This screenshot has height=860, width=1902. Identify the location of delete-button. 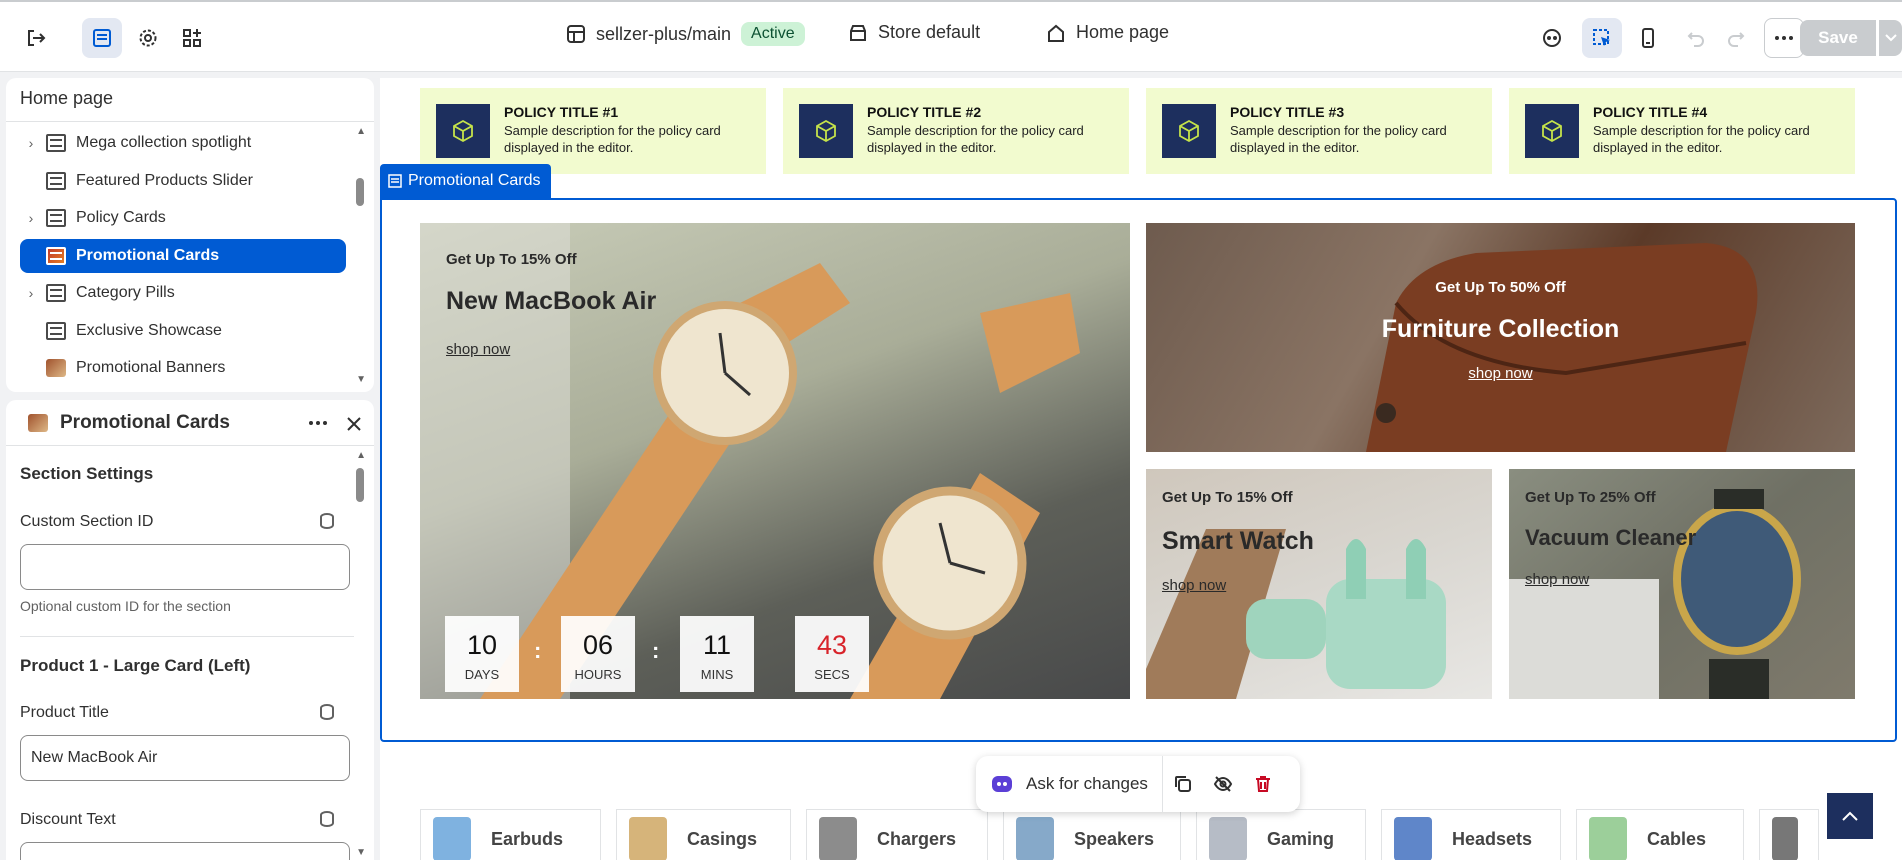
(1263, 784).